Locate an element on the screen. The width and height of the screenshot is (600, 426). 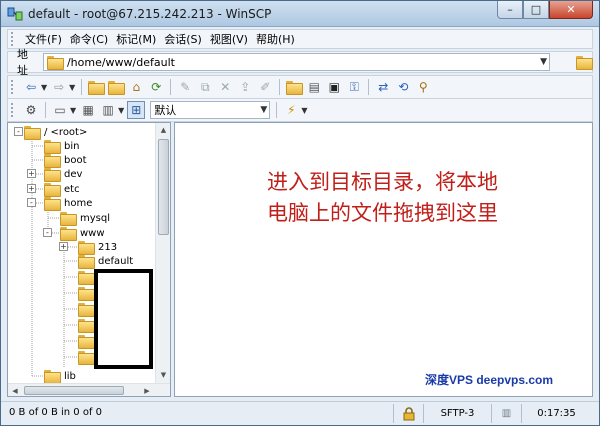
forward-icon: ⇨ is located at coordinates (59, 87).